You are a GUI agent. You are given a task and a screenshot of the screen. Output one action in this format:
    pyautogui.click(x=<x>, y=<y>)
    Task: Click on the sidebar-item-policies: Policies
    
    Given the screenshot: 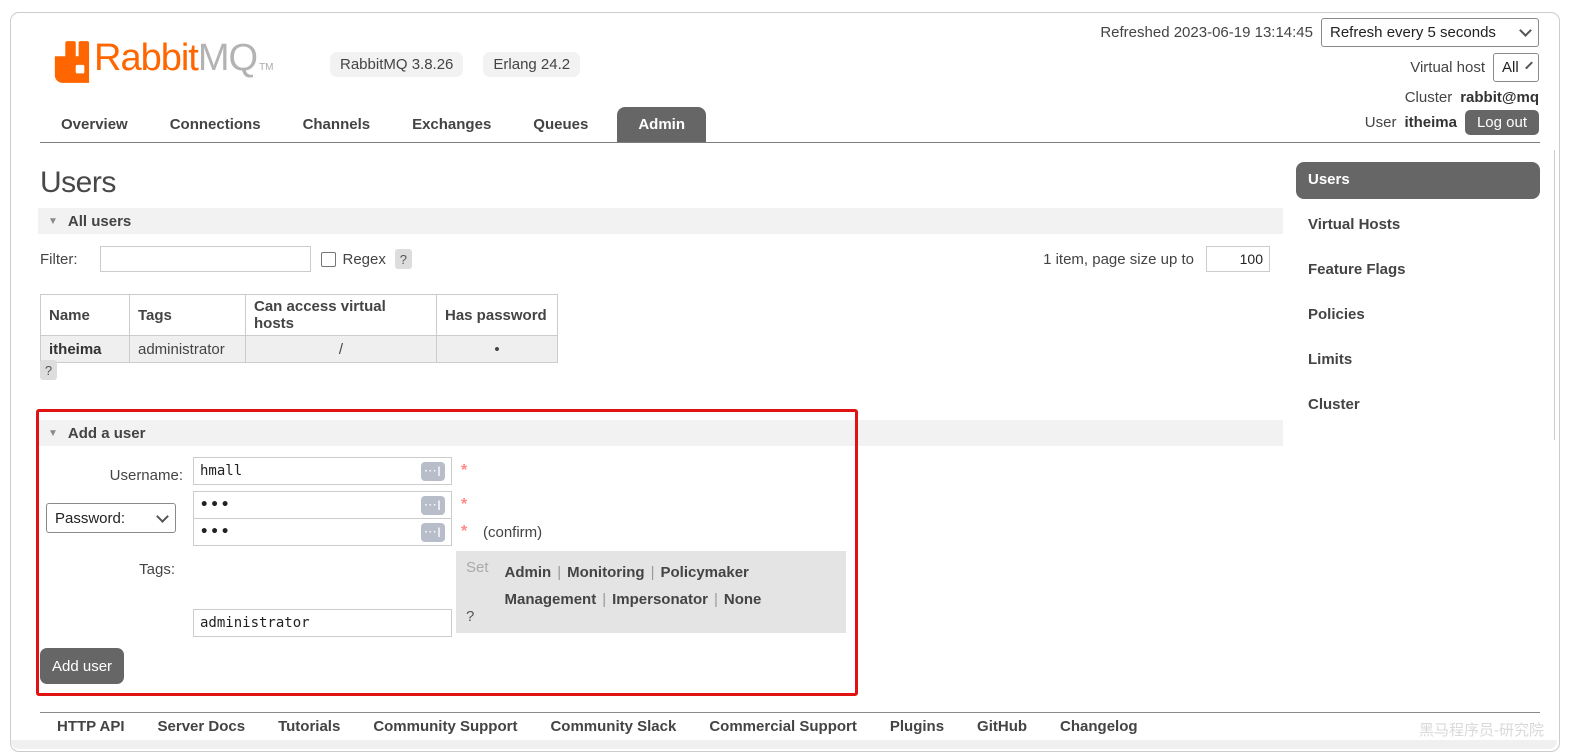 What is the action you would take?
    pyautogui.click(x=1418, y=315)
    